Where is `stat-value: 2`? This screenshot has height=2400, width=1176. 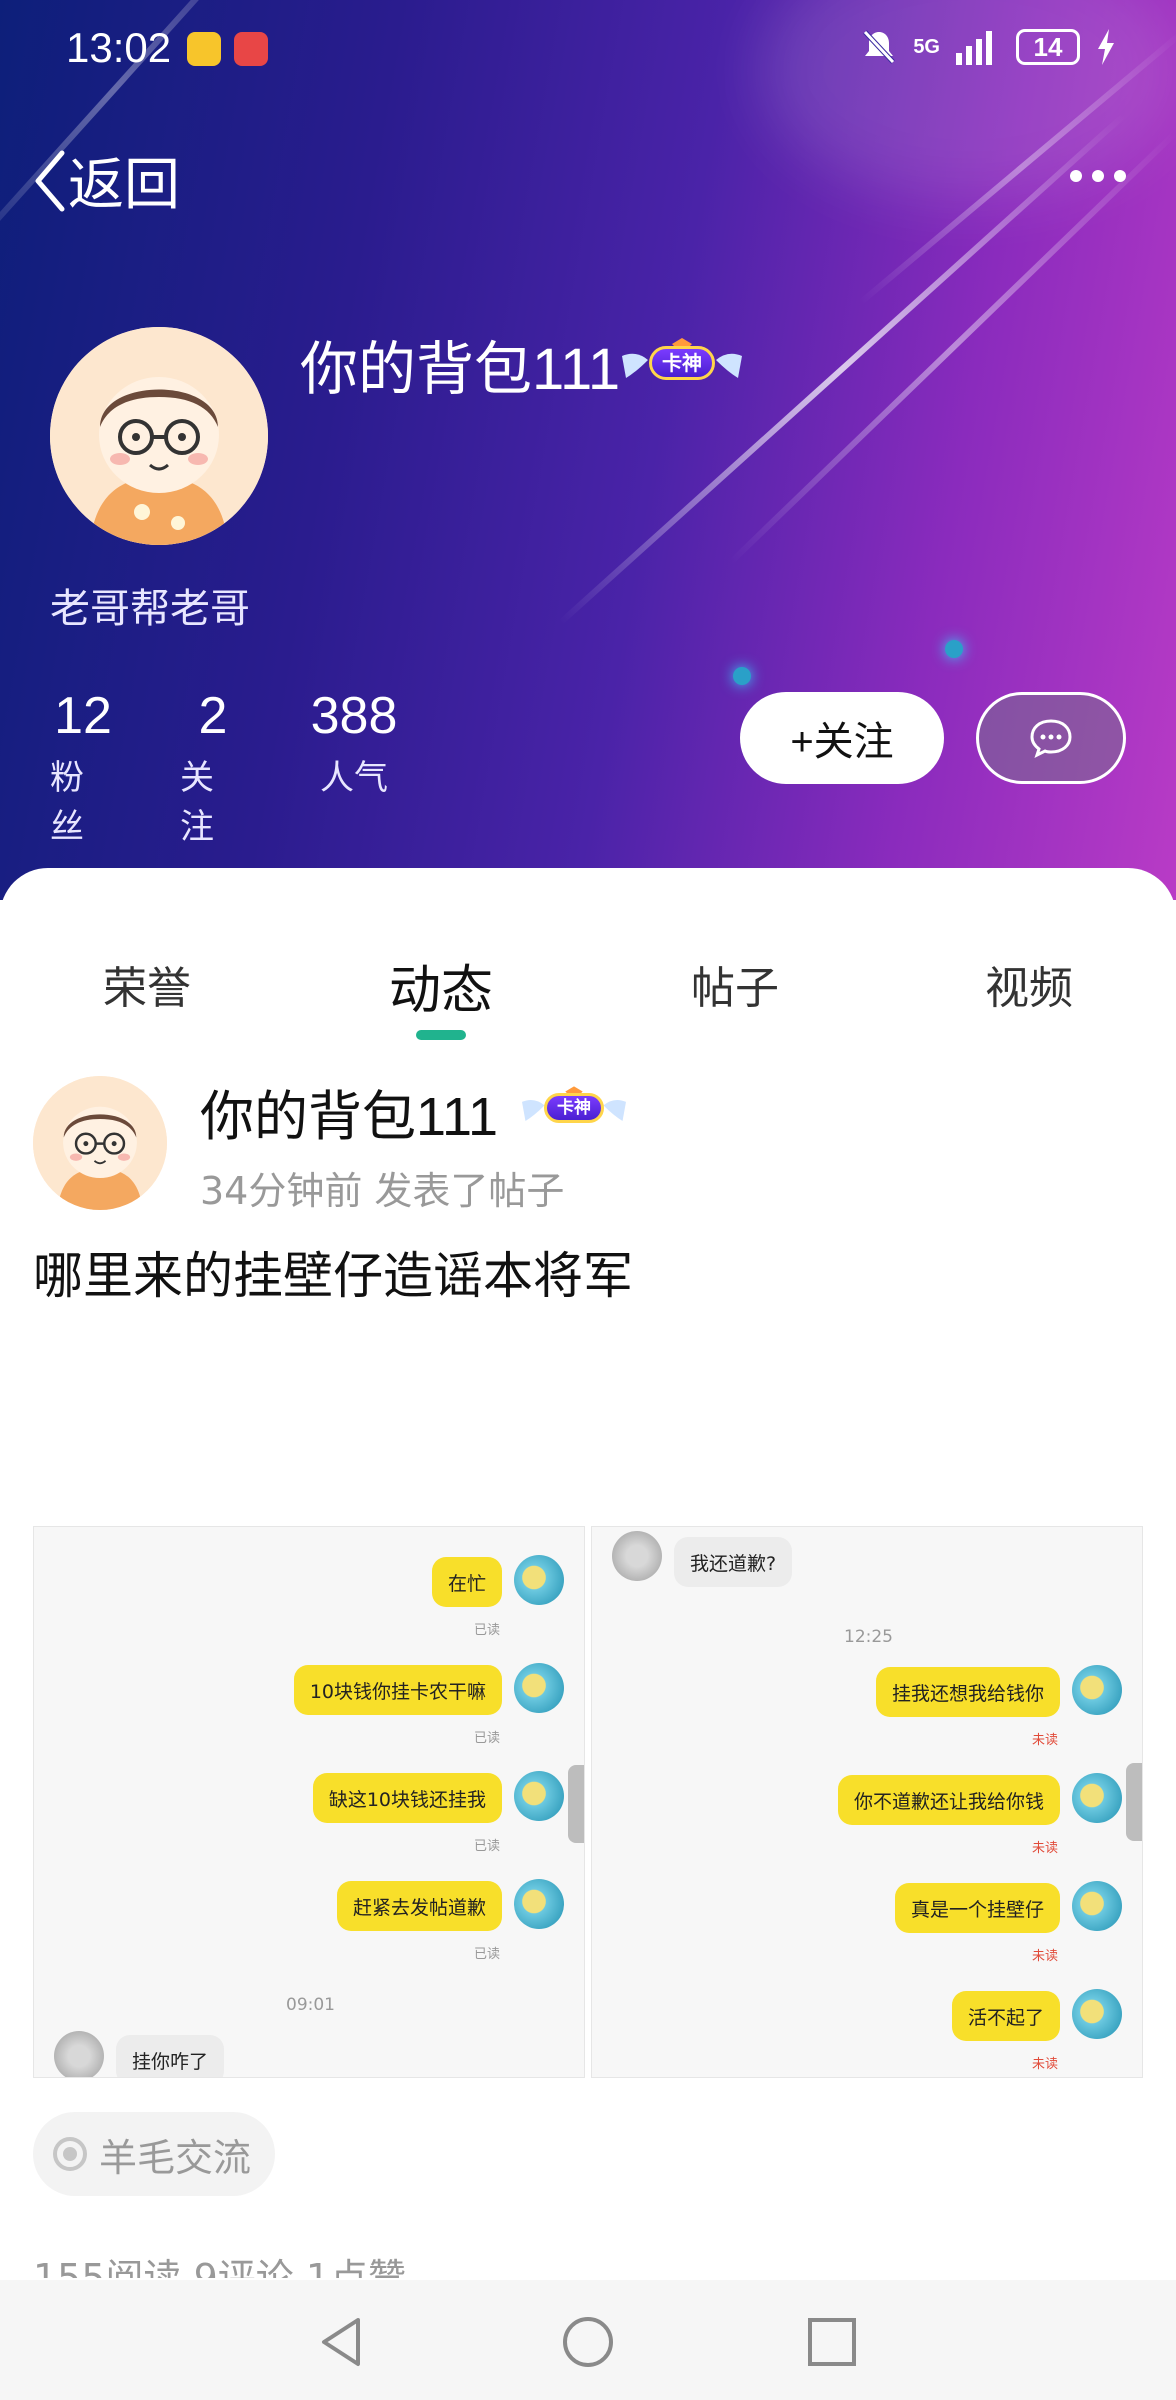 stat-value: 2 is located at coordinates (213, 716).